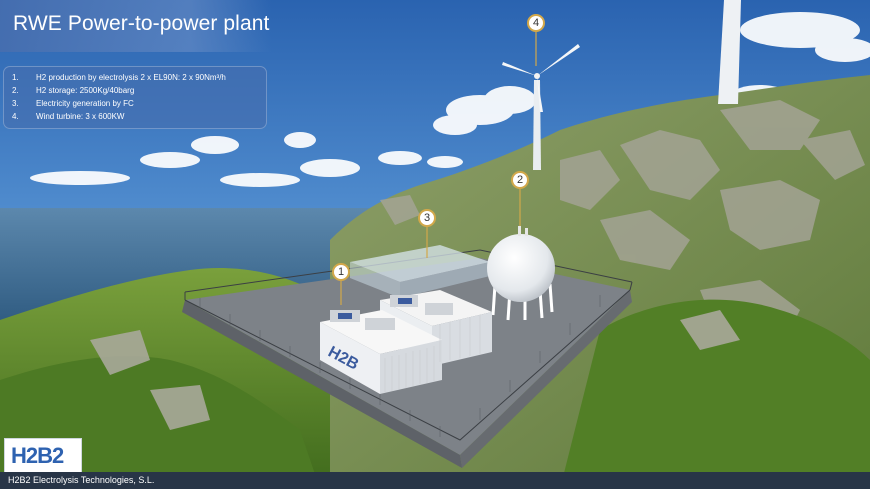  Describe the element at coordinates (73, 103) in the screenshot. I see `spec-item: 3. Electricity generation by FC` at that location.